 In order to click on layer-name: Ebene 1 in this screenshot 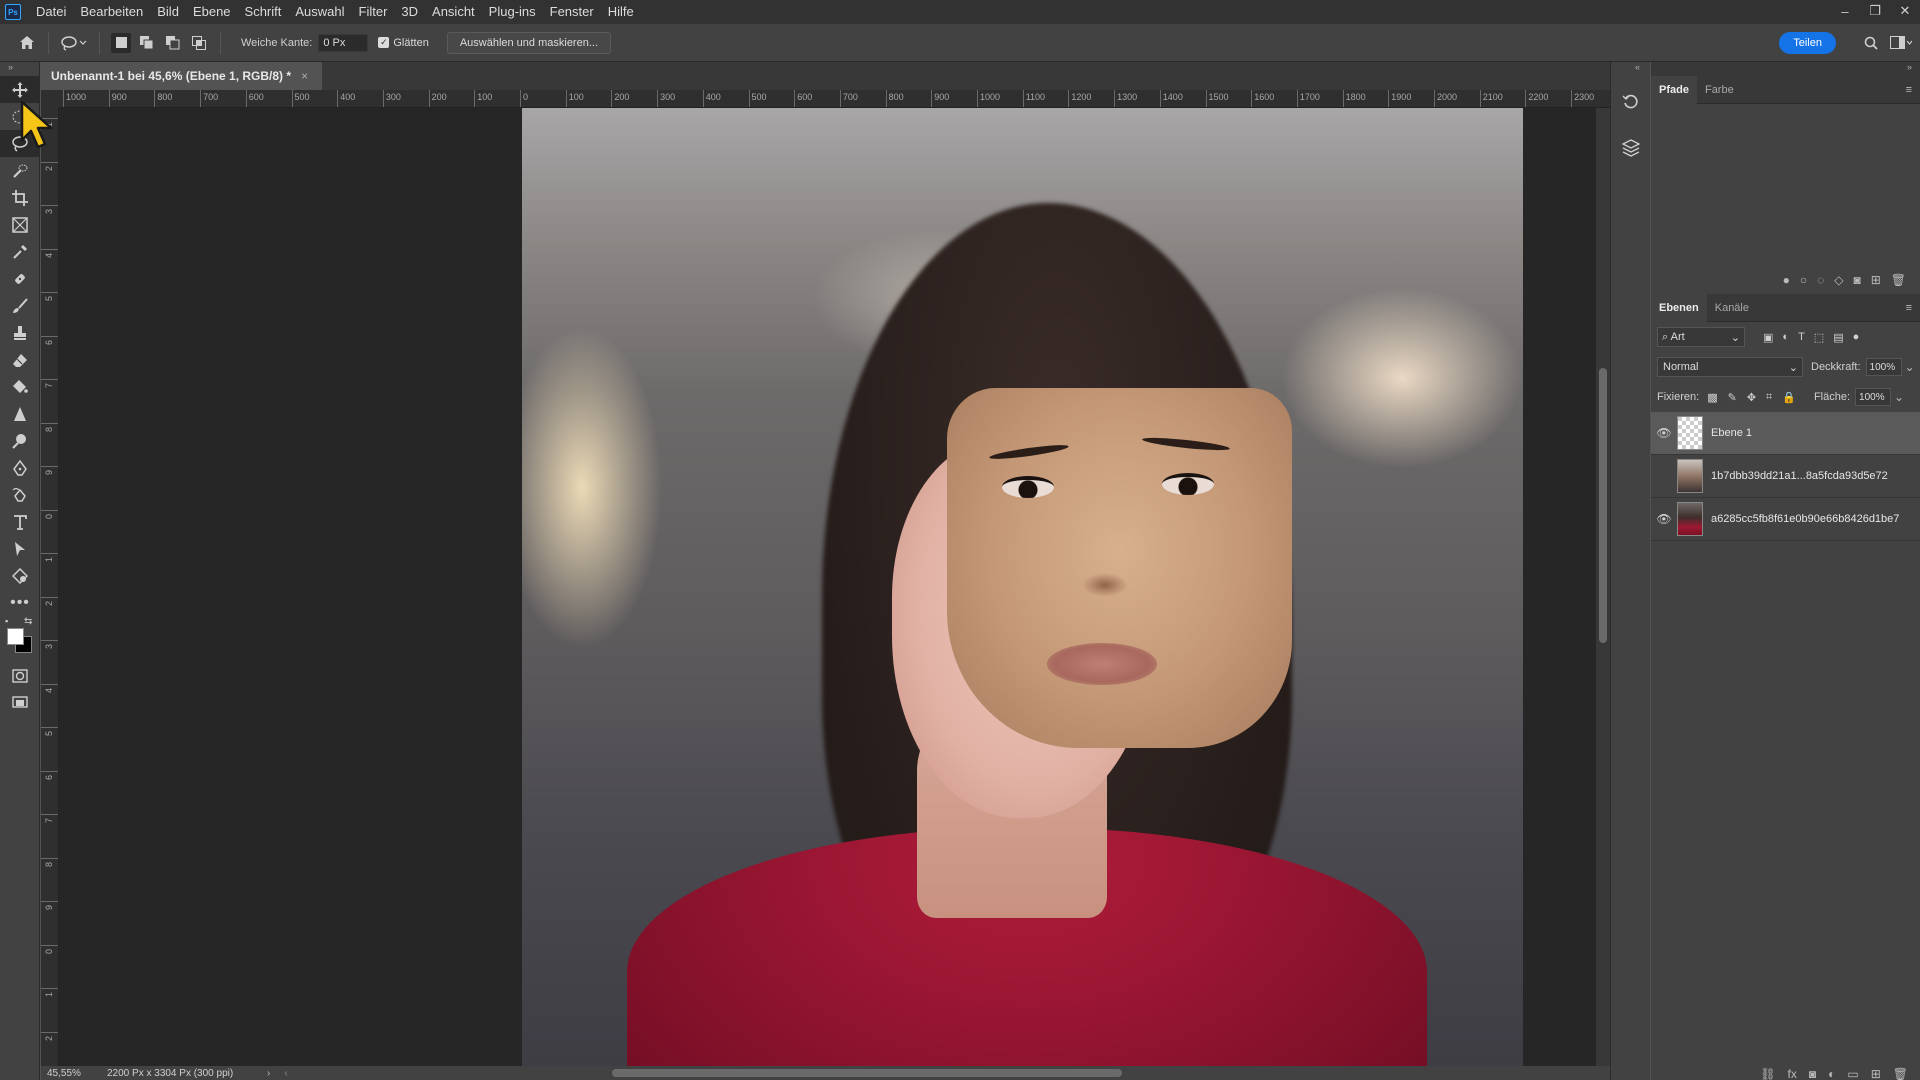, I will do `click(1731, 433)`.